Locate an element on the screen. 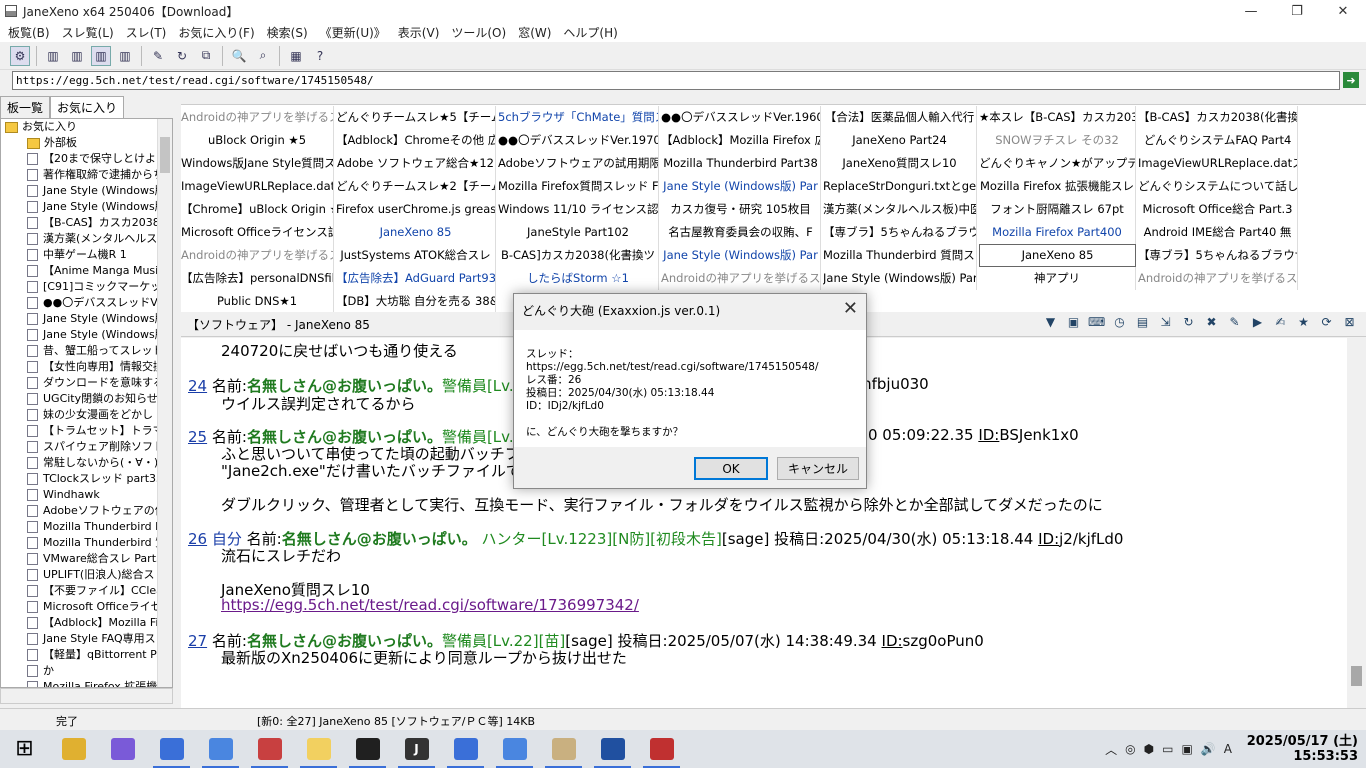 The height and width of the screenshot is (768, 1366). tree-item: スパイウェア削除ソフト S is located at coordinates (86, 447).